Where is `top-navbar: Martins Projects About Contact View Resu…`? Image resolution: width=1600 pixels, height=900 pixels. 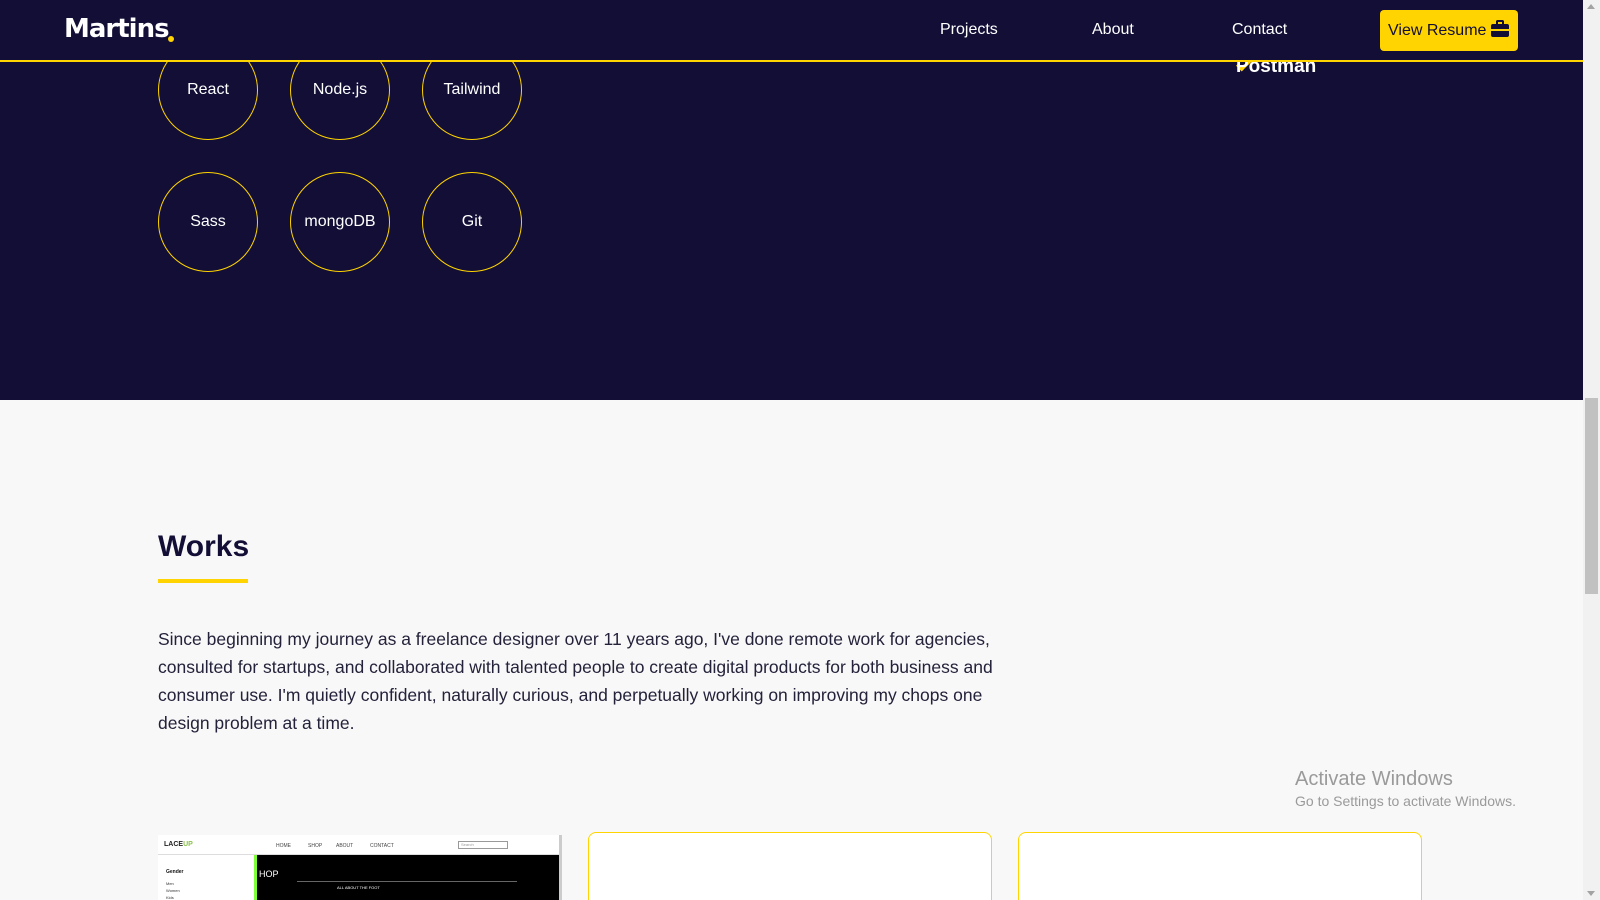 top-navbar: Martins Projects About Contact View Resu… is located at coordinates (791, 31).